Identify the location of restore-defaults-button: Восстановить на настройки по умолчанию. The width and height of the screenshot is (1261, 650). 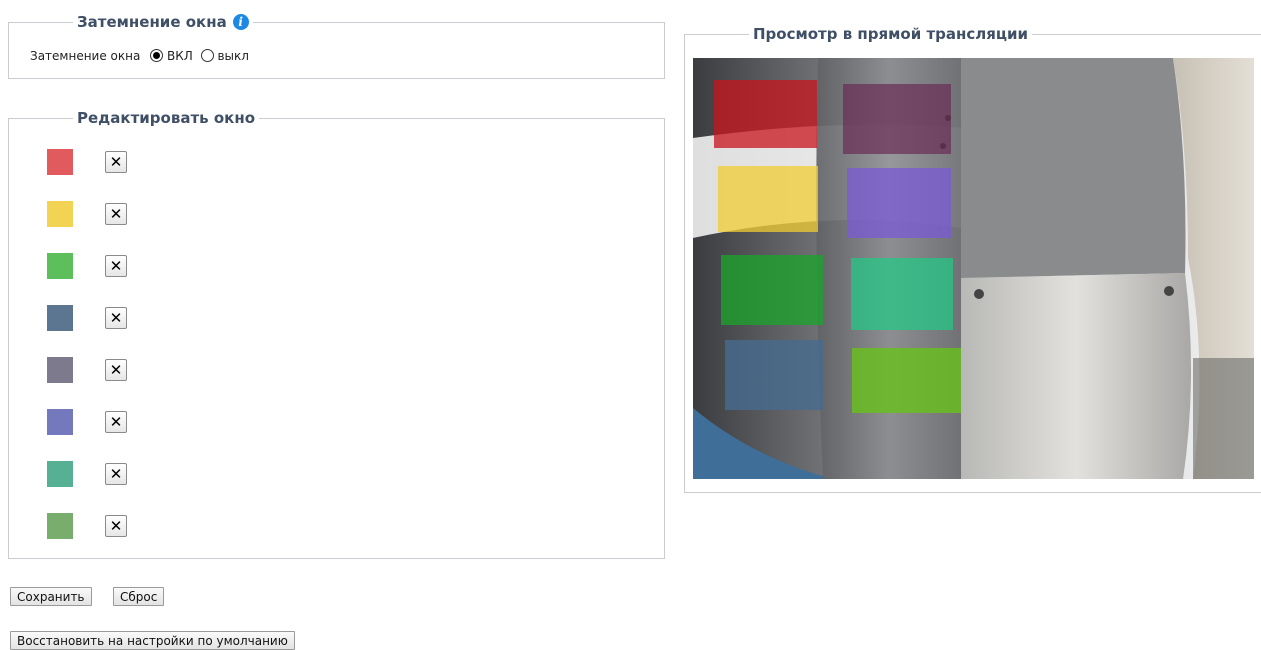
(152, 640).